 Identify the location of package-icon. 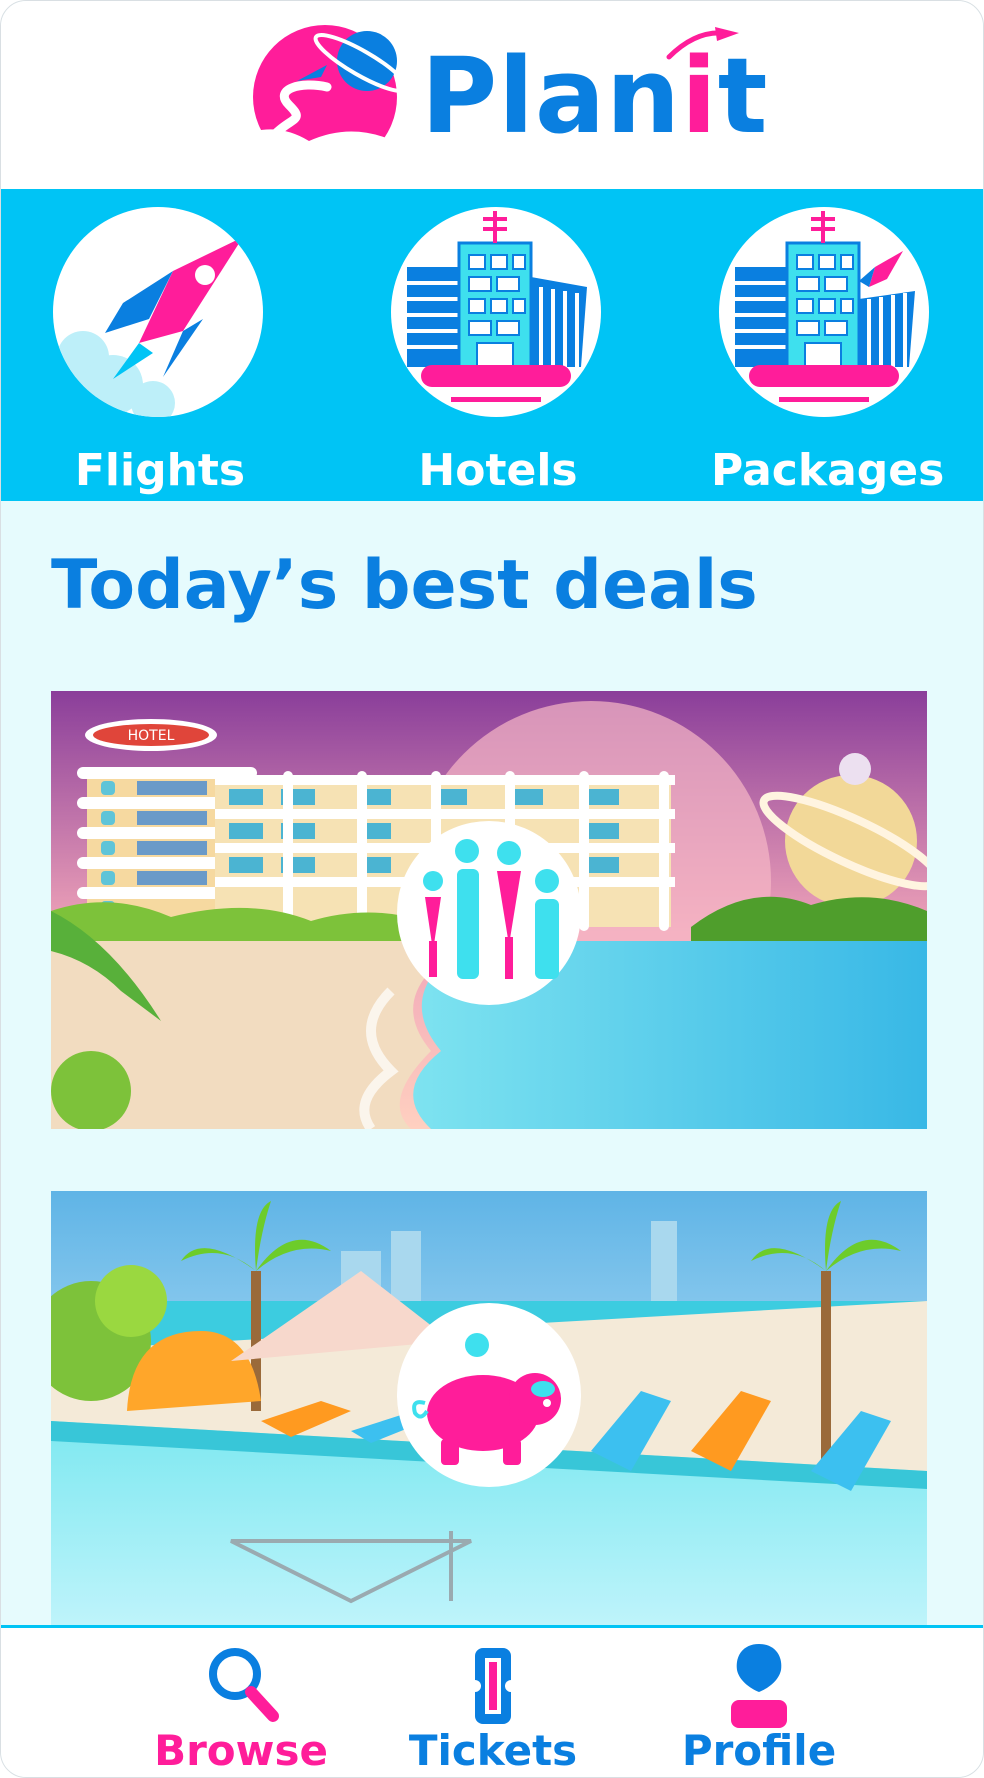
(825, 306).